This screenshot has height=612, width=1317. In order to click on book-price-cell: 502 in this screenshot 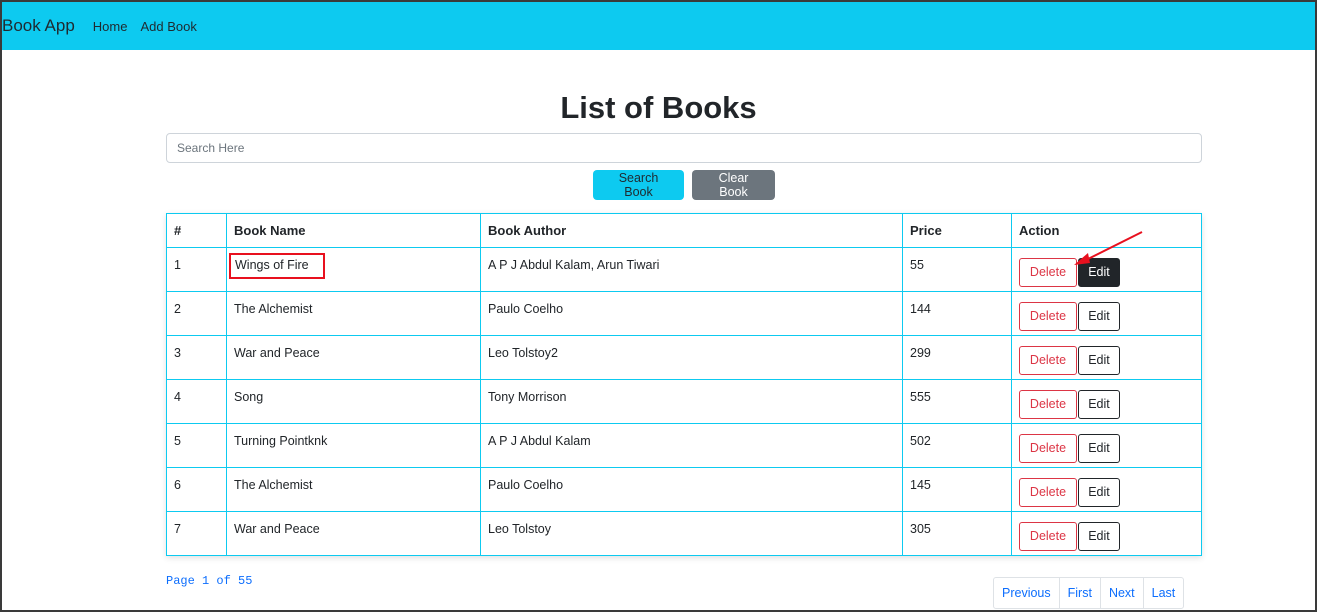, I will do `click(957, 445)`.